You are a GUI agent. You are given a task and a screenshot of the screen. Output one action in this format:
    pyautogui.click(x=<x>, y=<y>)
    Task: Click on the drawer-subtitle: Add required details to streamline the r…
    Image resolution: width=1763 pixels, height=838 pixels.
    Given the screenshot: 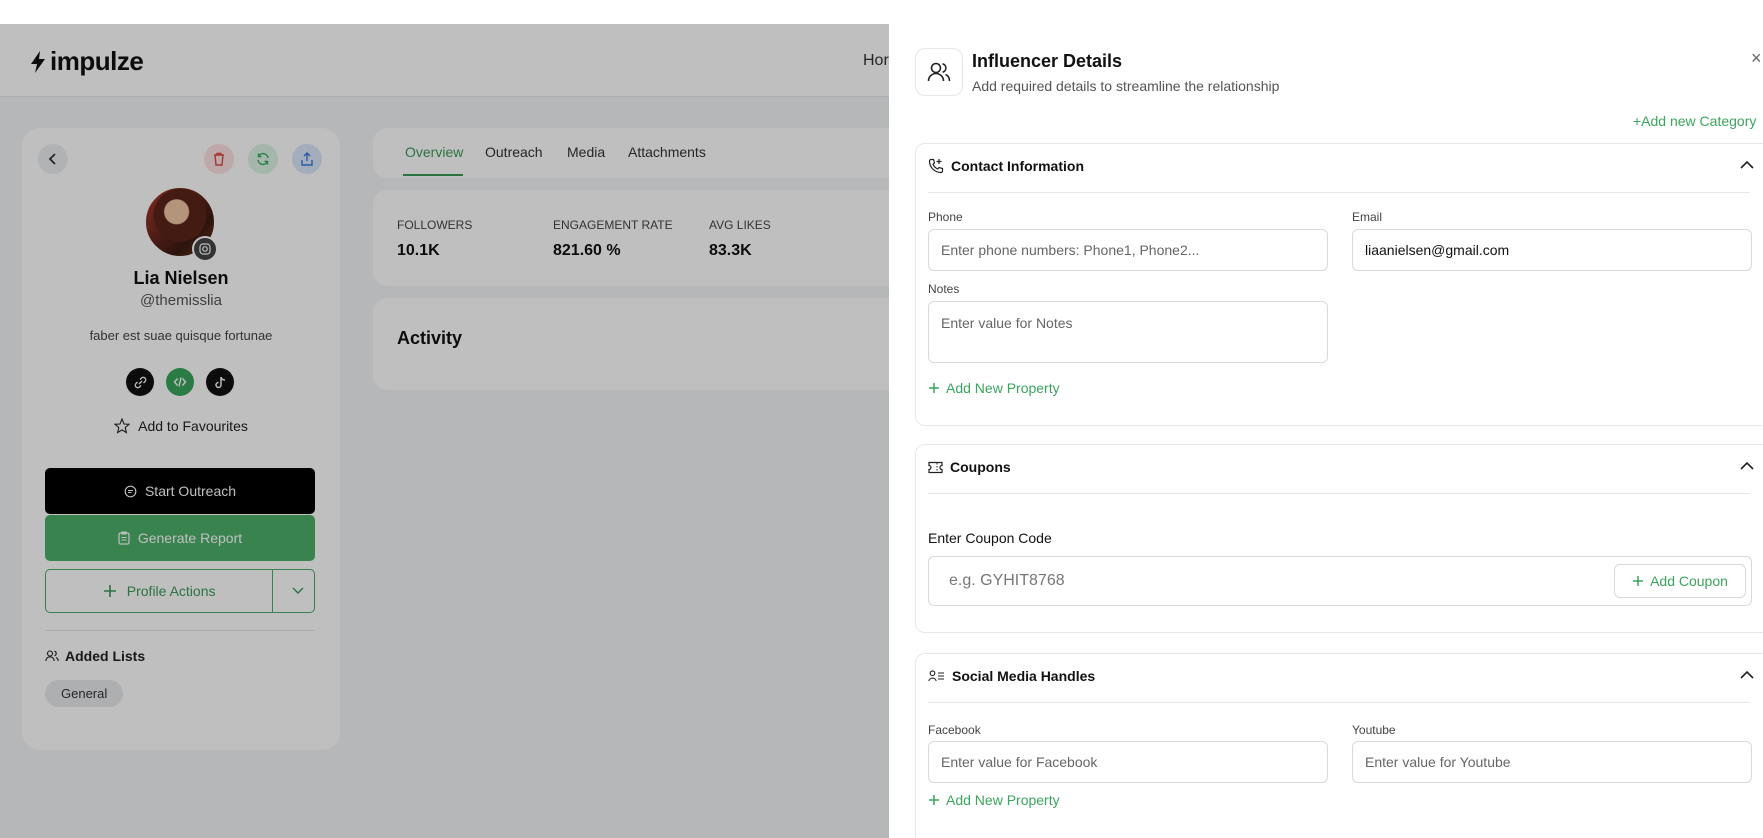 What is the action you would take?
    pyautogui.click(x=1126, y=86)
    